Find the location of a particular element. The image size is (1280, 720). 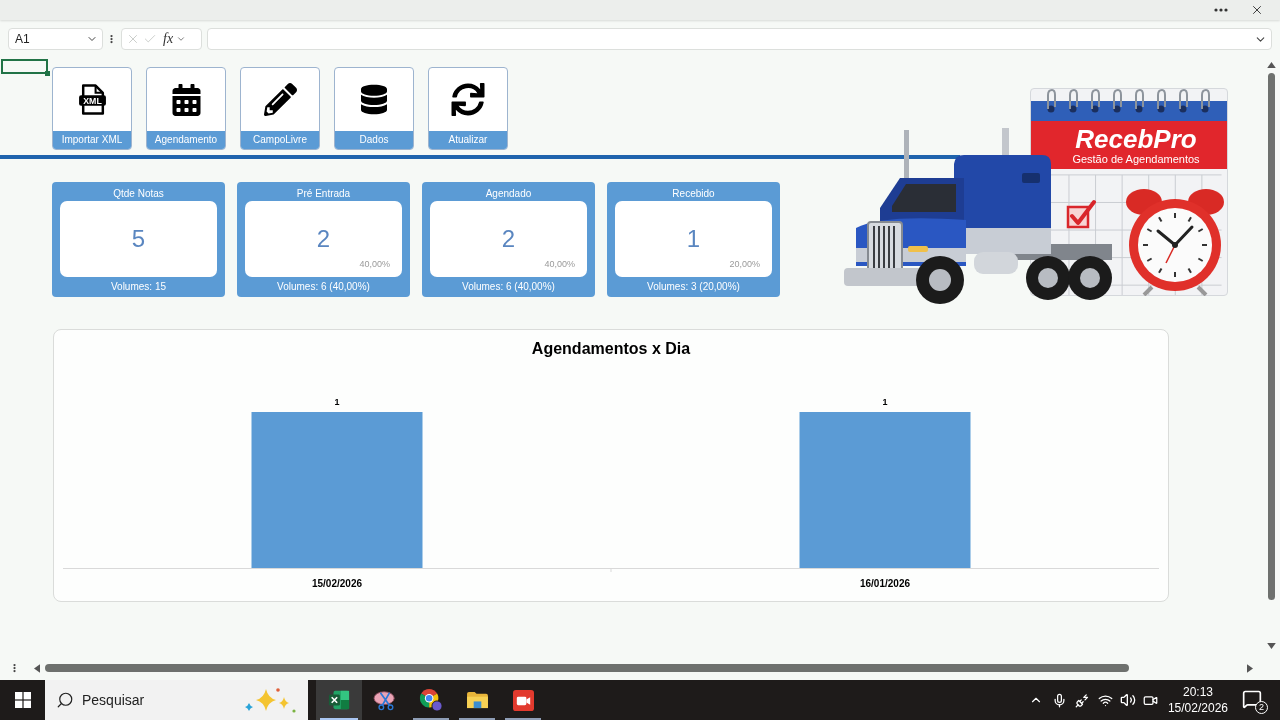

close-icon is located at coordinates (1257, 10).